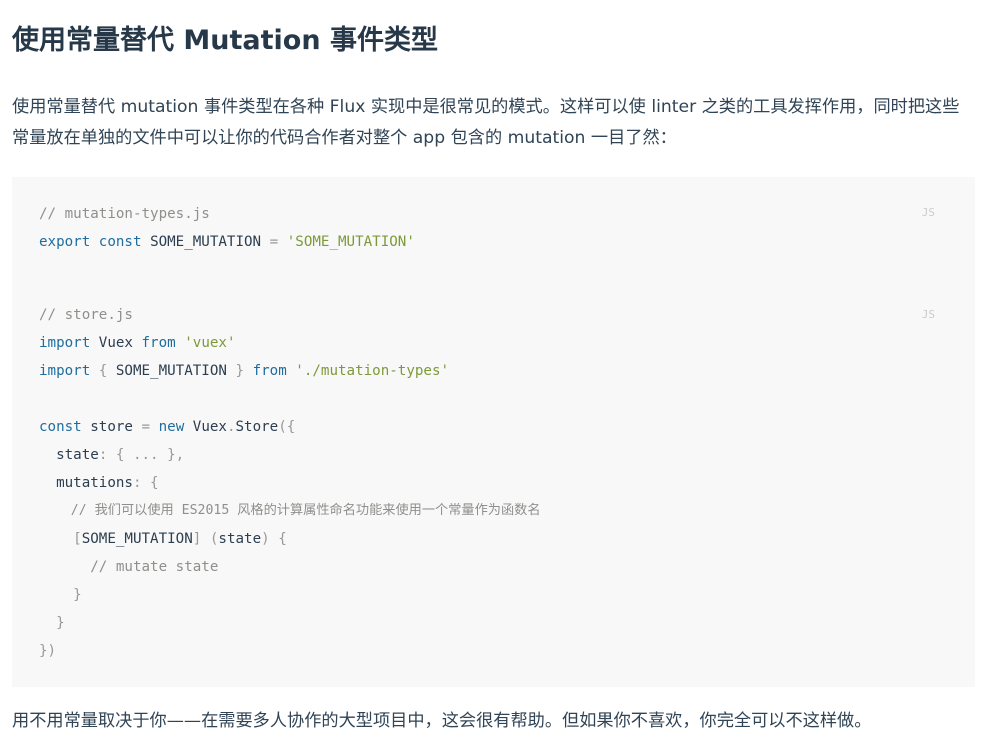 This screenshot has width=990, height=756. I want to click on code-line: // mutate state, so click(128, 567).